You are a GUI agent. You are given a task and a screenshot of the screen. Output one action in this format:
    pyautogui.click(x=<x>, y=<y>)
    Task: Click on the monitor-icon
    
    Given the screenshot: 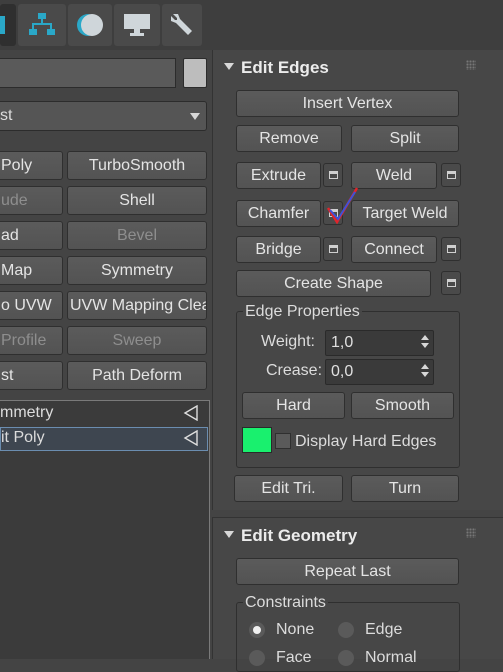 What is the action you would take?
    pyautogui.click(x=137, y=25)
    